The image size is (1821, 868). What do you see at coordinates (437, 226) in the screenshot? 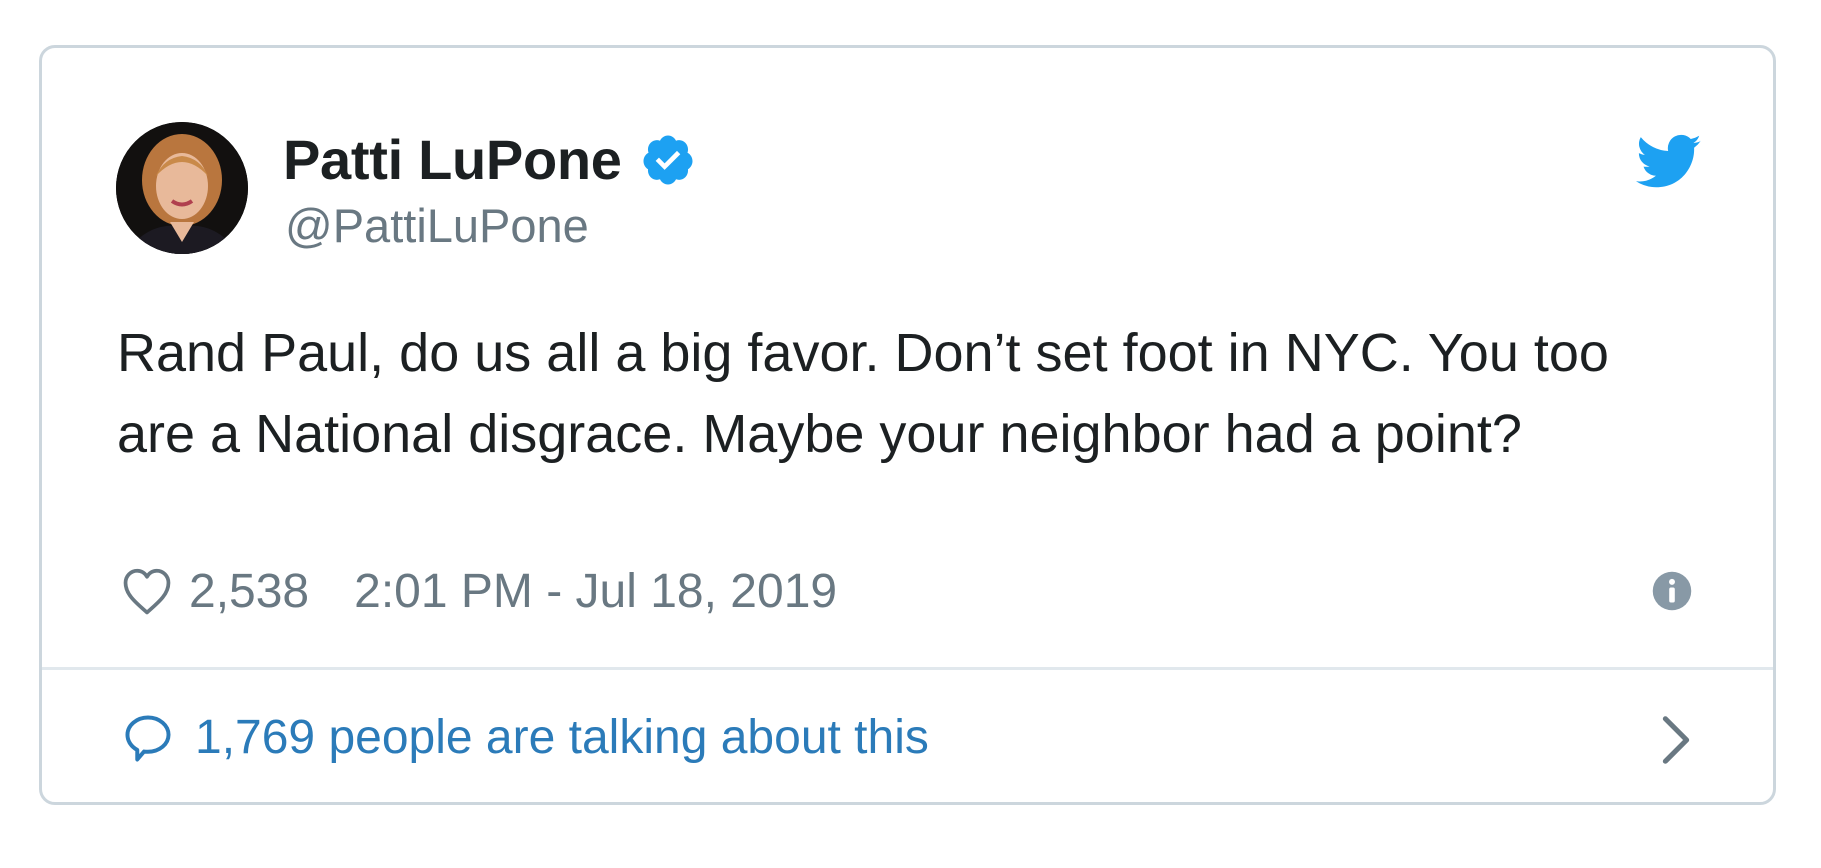
I see `author-handle: @PattiLuPone` at bounding box center [437, 226].